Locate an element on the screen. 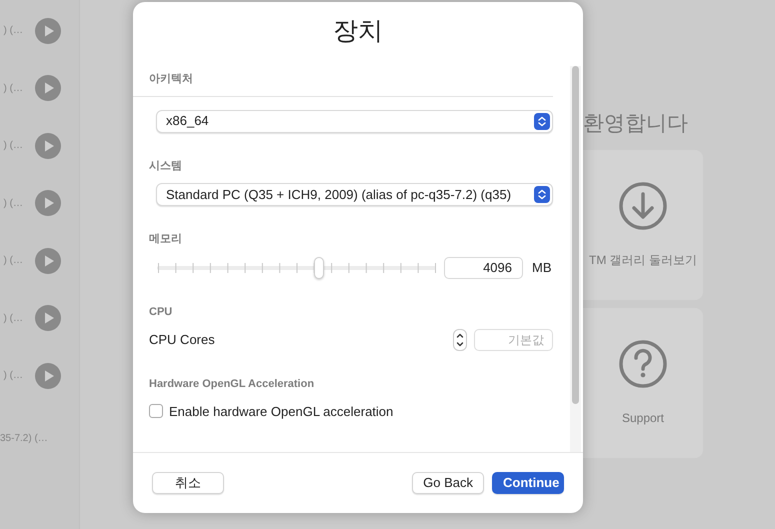 The width and height of the screenshot is (775, 529). continue-button: Continue is located at coordinates (528, 483).